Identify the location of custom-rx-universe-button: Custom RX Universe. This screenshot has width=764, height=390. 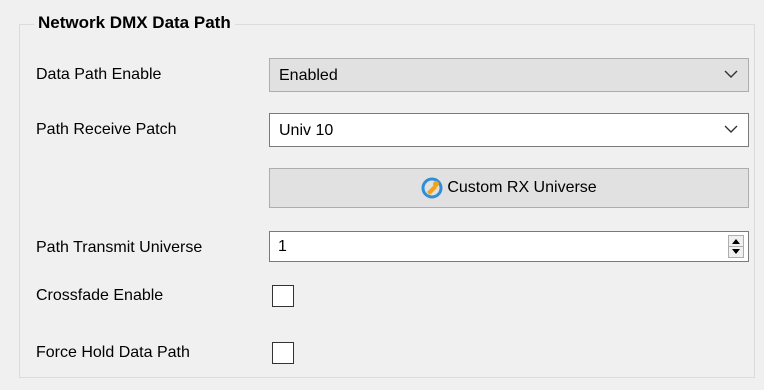
(509, 188).